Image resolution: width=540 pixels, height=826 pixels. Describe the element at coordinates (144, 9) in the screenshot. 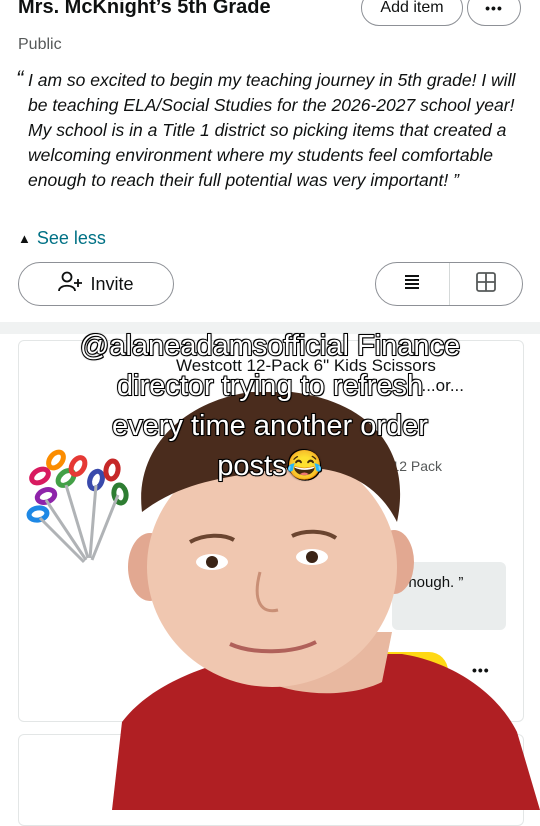

I see `list-title: Mrs. McKnight’s 5th Grade` at that location.